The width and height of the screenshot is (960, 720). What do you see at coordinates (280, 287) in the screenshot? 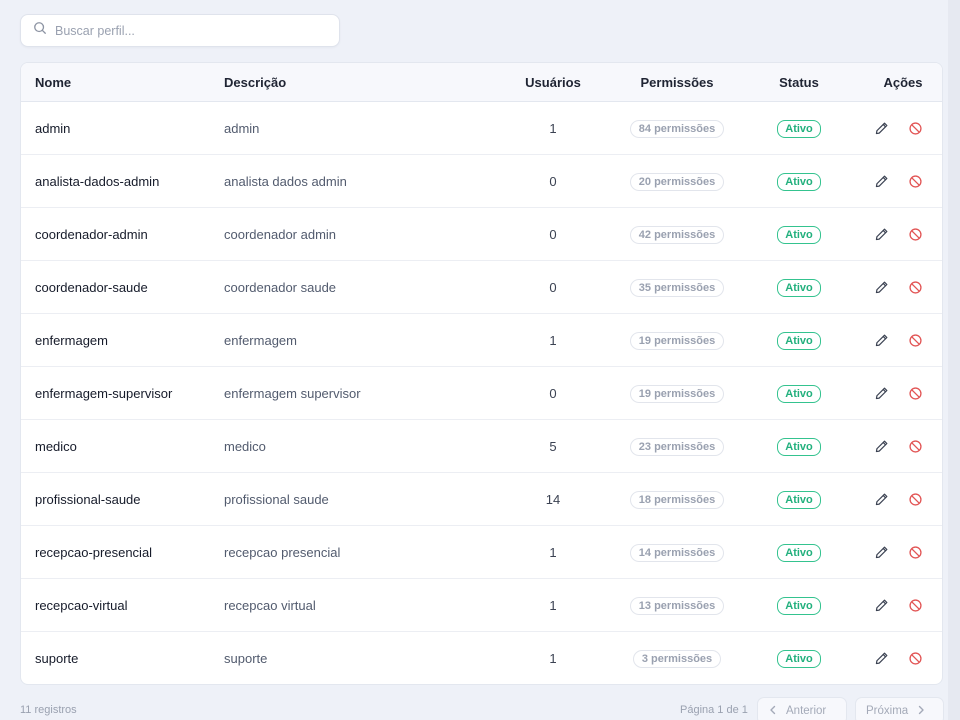
I see `cell-descricao: coordenador saude` at bounding box center [280, 287].